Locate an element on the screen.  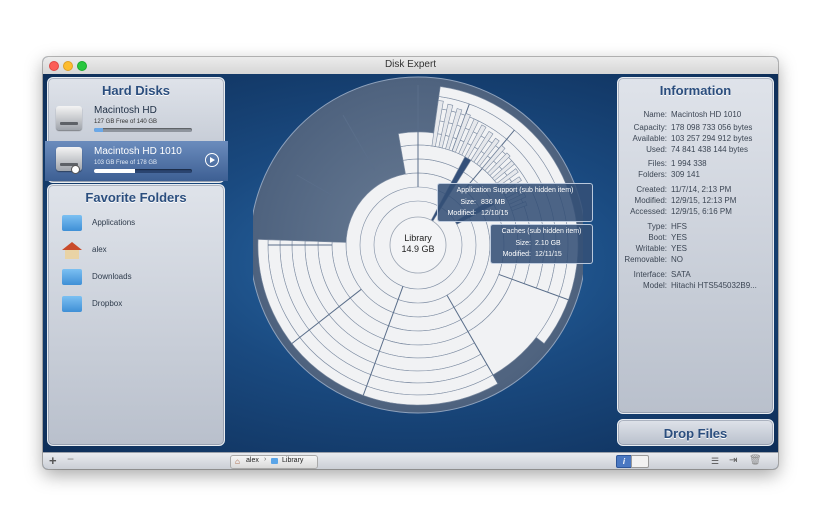
info-row: Used: 74 841 438 144 bytes is located at coordinates (695, 149).